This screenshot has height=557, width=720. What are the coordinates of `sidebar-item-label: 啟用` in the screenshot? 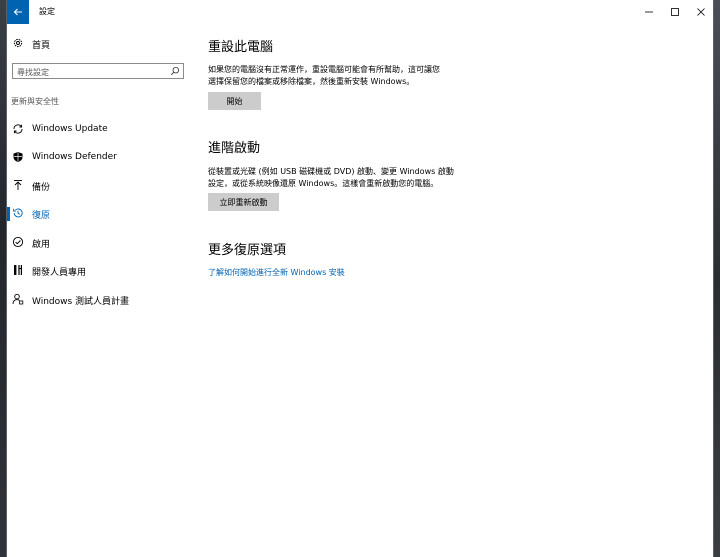 It's located at (41, 245).